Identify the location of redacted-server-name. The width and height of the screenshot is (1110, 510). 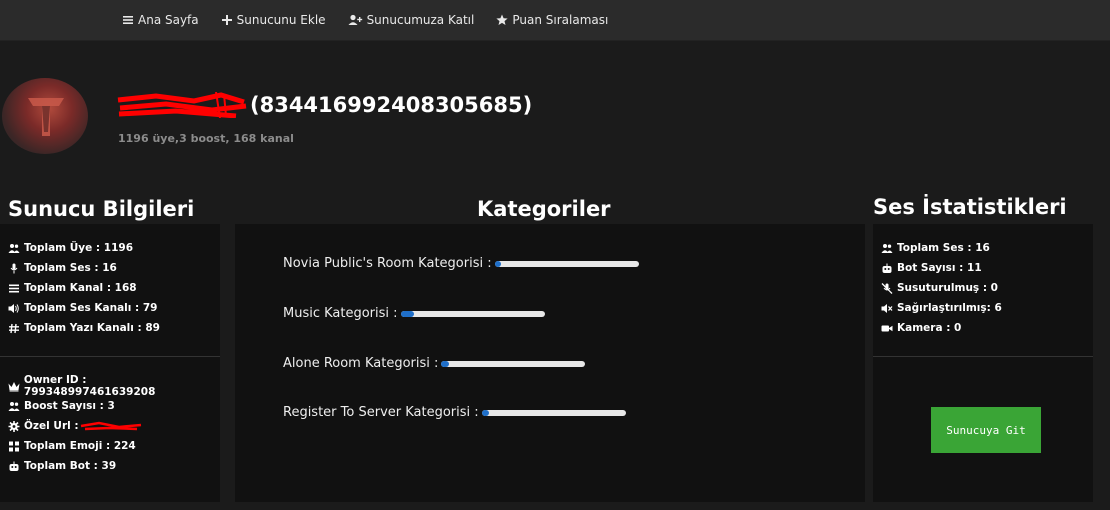
(182, 105).